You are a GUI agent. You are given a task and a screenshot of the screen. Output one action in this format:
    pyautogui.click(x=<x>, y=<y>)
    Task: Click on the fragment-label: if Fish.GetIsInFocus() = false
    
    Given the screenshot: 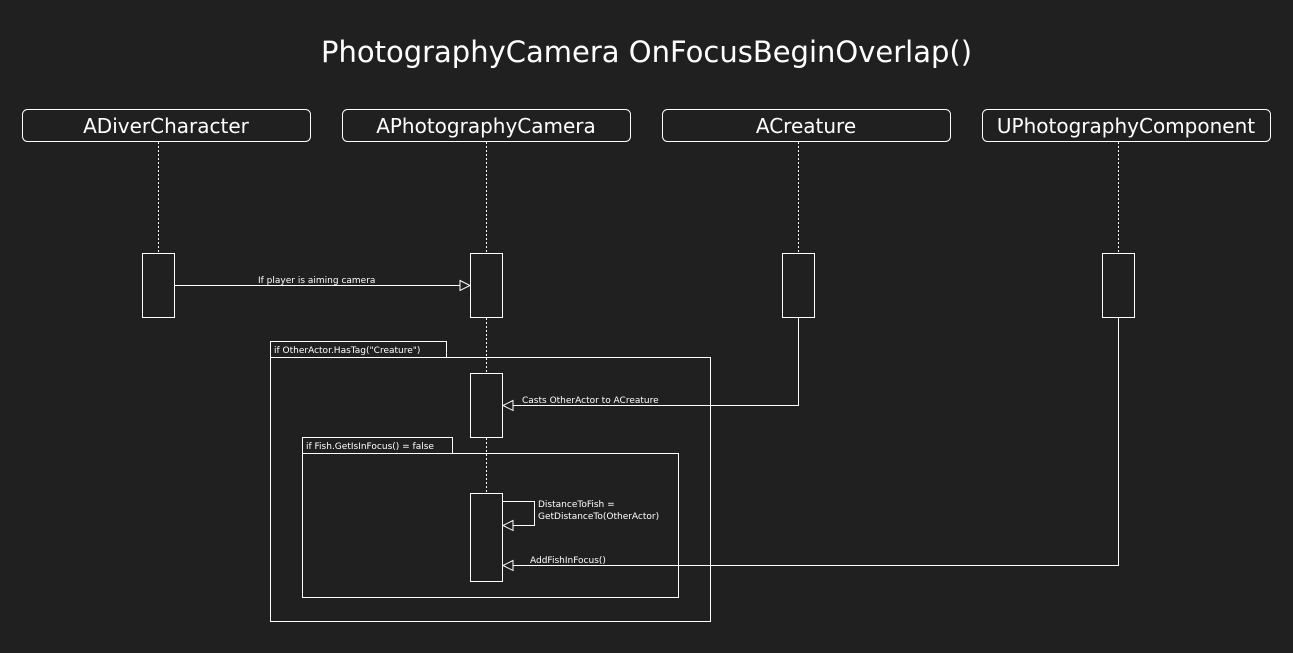 What is the action you would take?
    pyautogui.click(x=370, y=447)
    